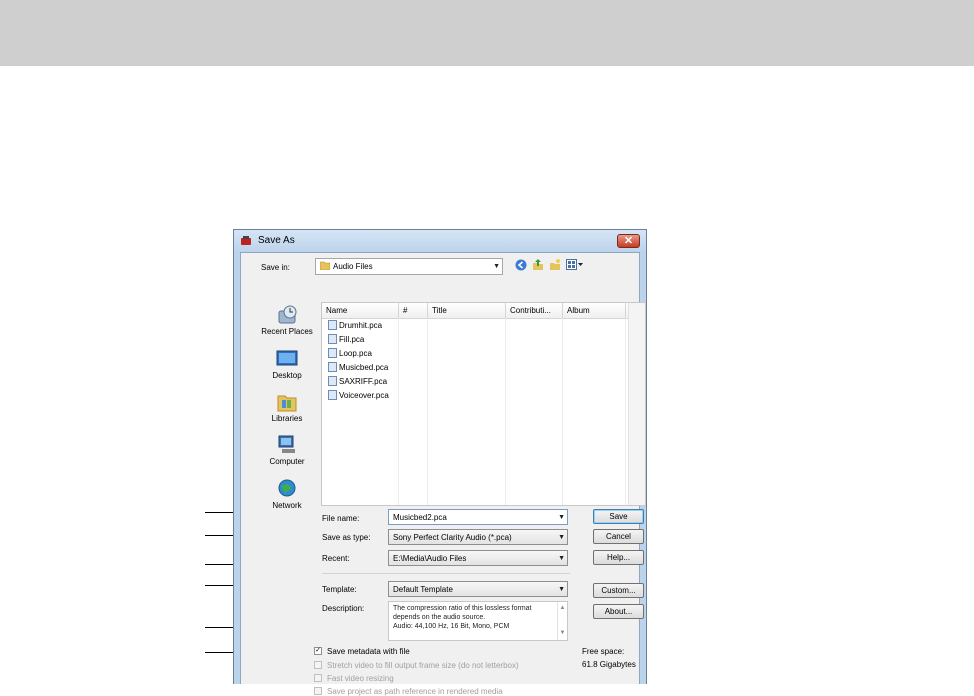  Describe the element at coordinates (446, 573) in the screenshot. I see `divider` at that location.